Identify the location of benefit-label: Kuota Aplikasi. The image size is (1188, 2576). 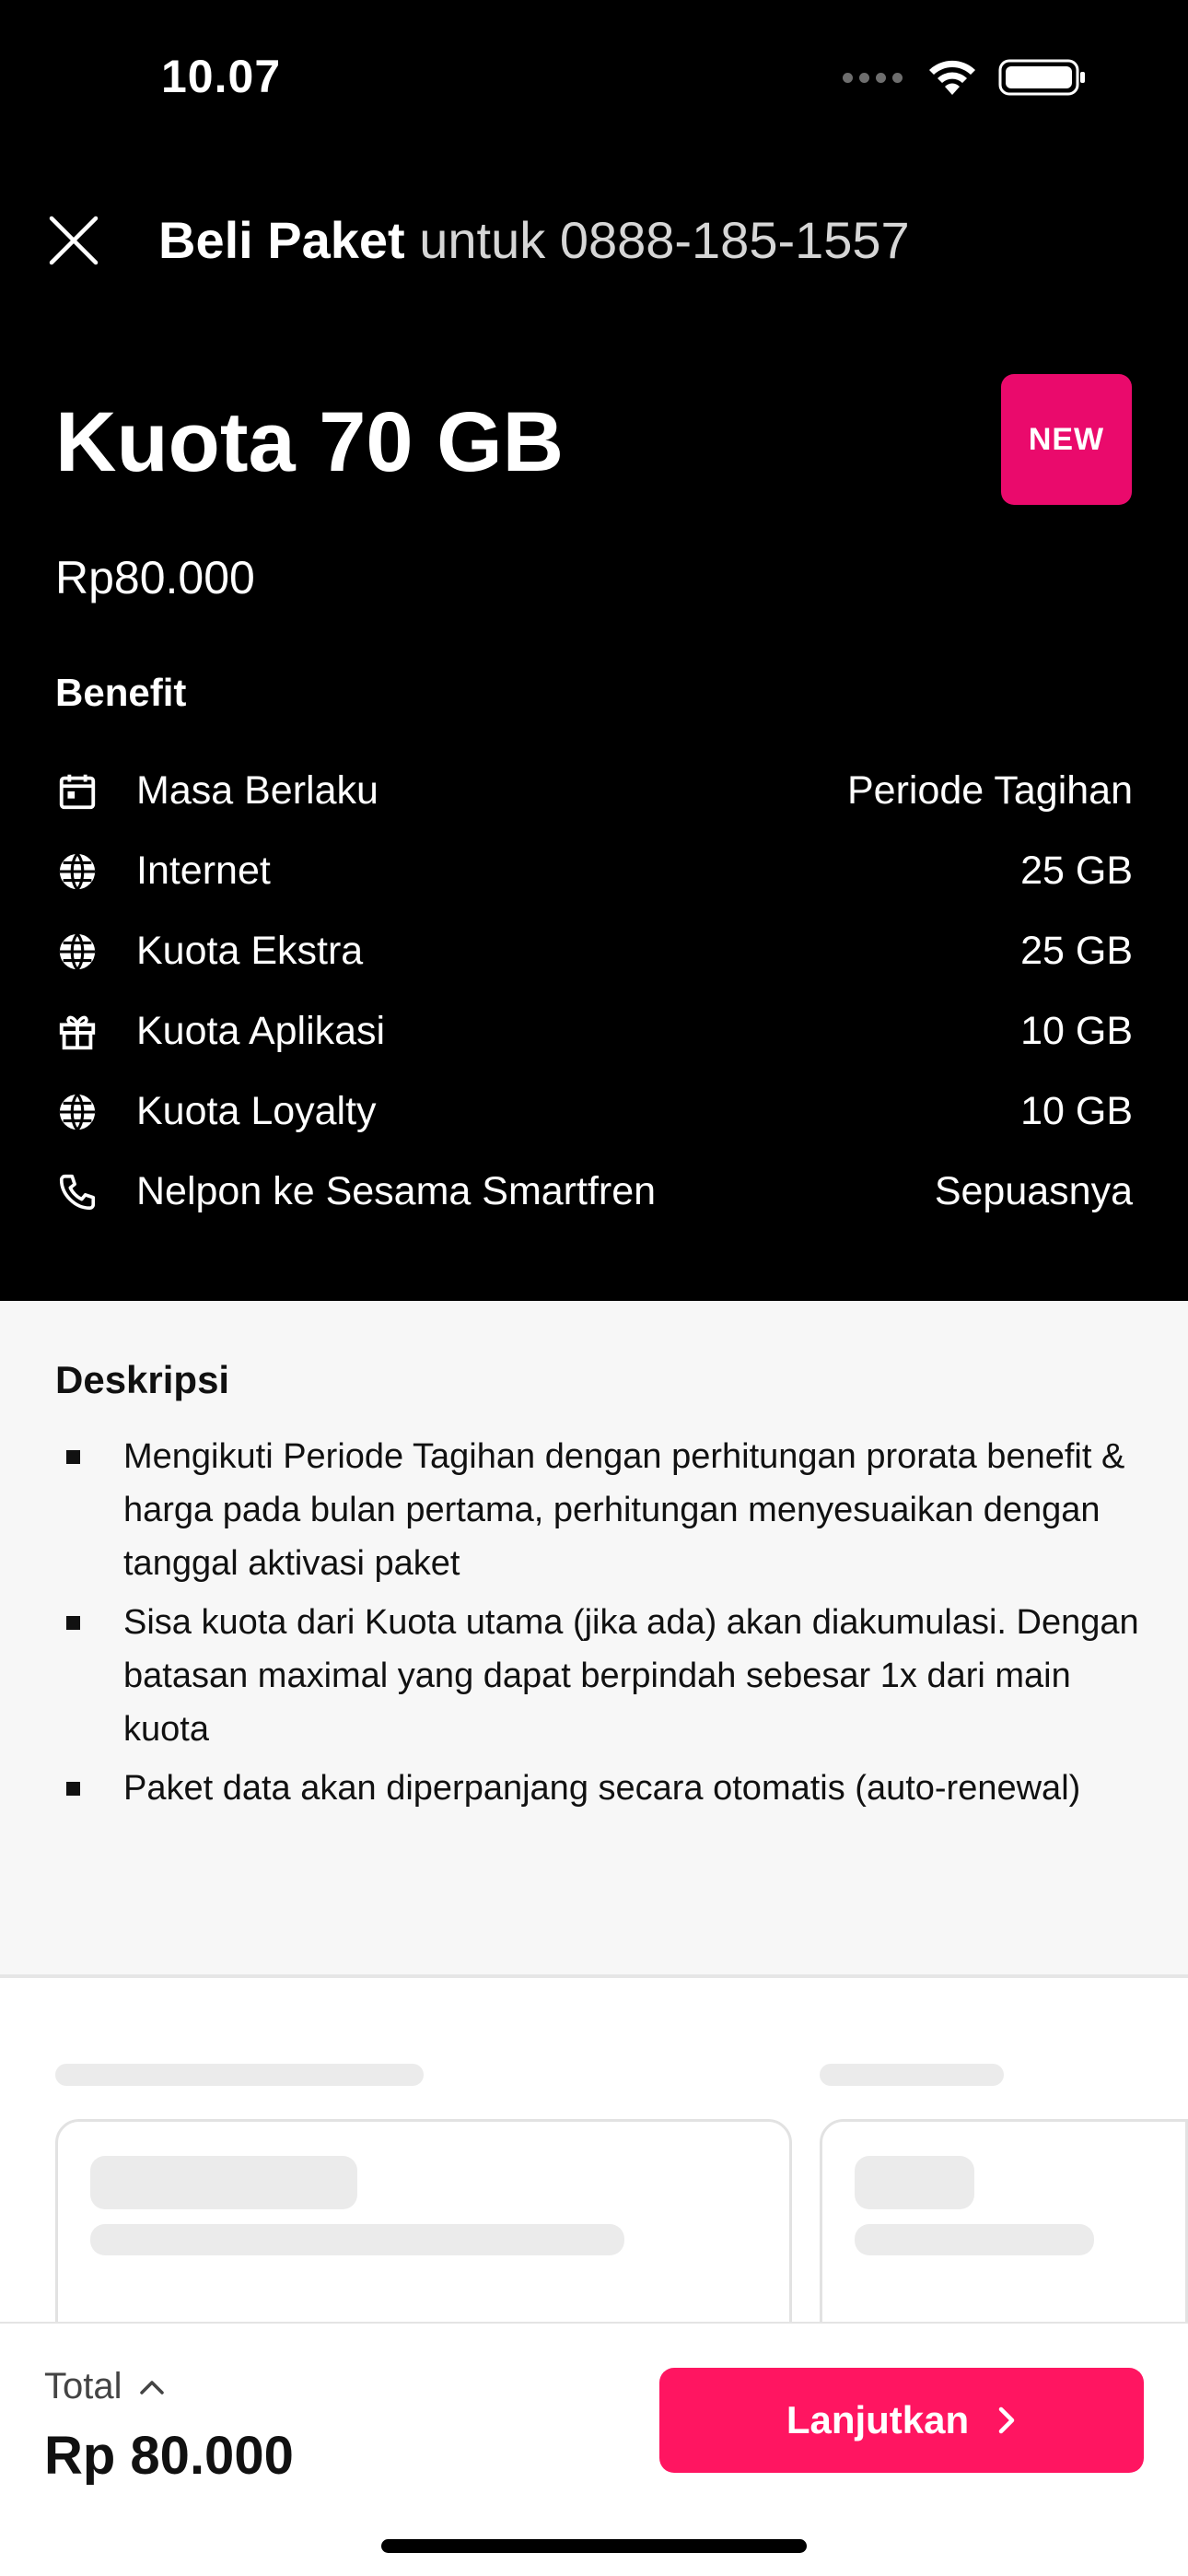
(261, 1031).